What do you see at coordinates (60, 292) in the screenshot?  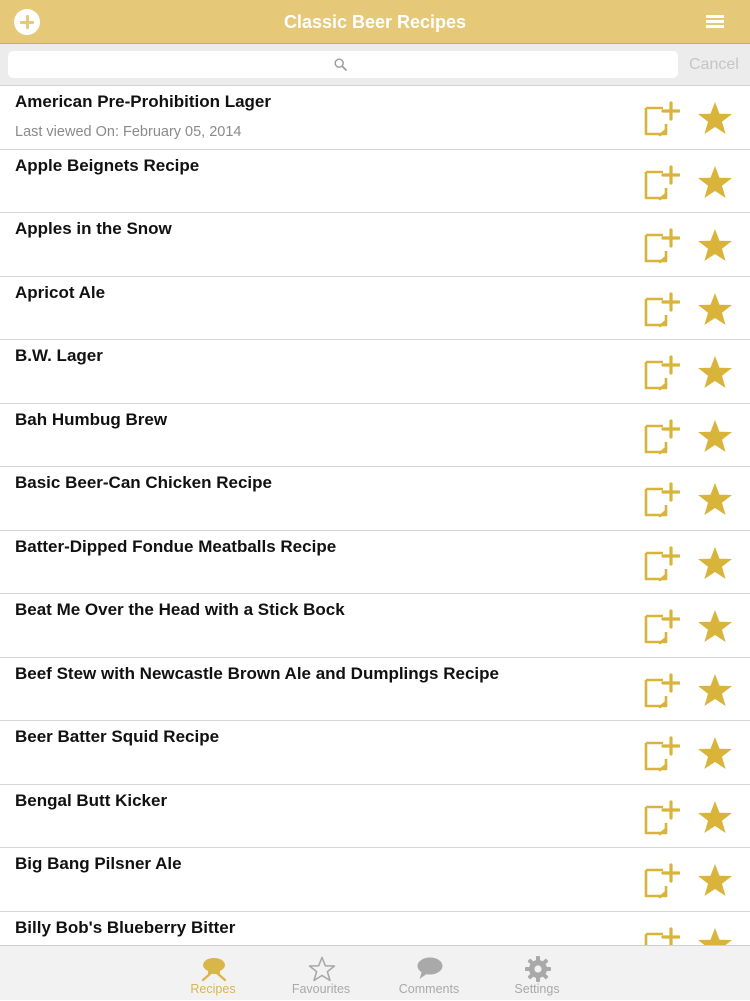 I see `recipe-title: Apricot Ale` at bounding box center [60, 292].